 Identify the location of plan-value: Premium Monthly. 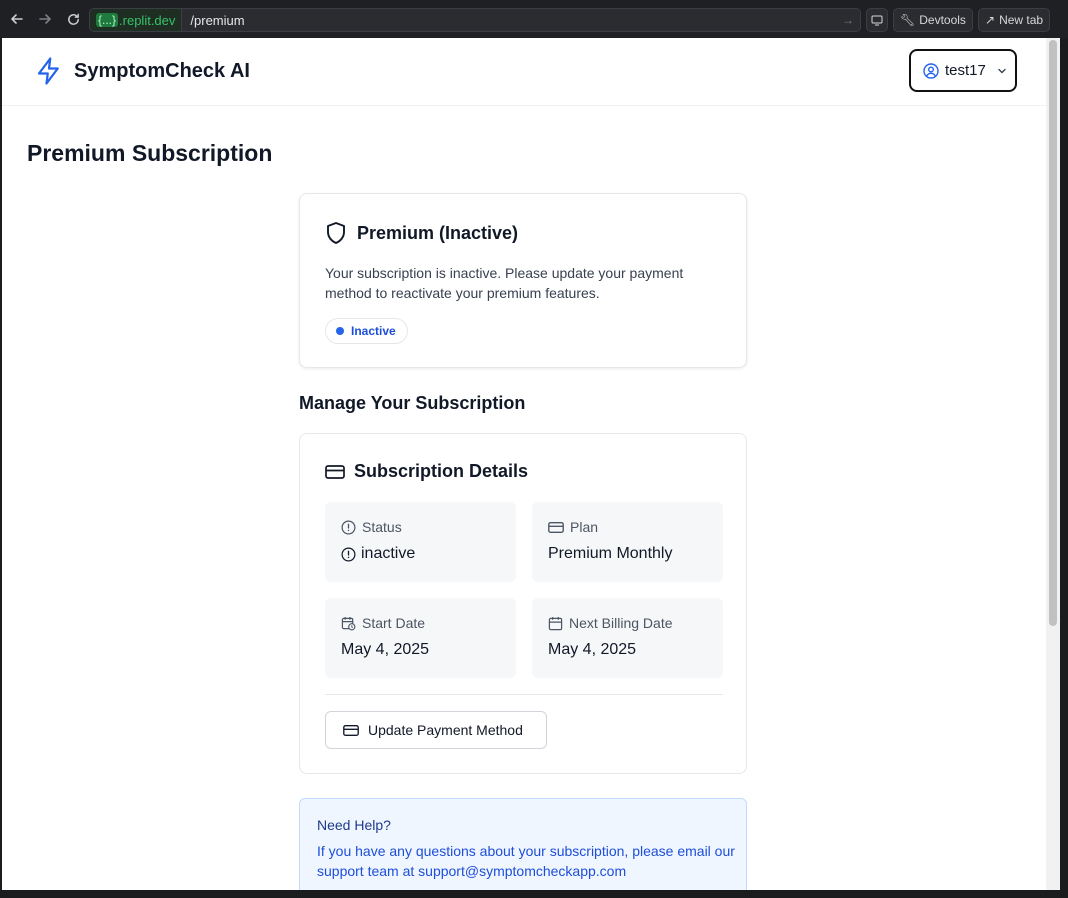
(610, 553).